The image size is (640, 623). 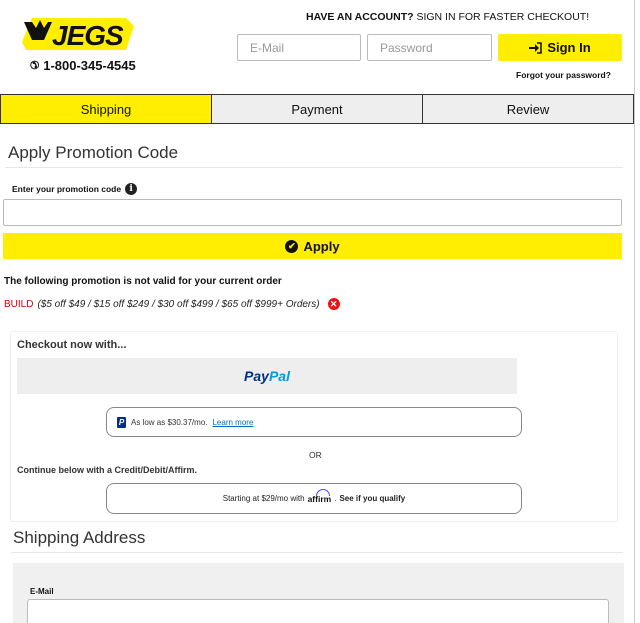 I want to click on shipping-email-label: E-Mail, so click(x=42, y=591).